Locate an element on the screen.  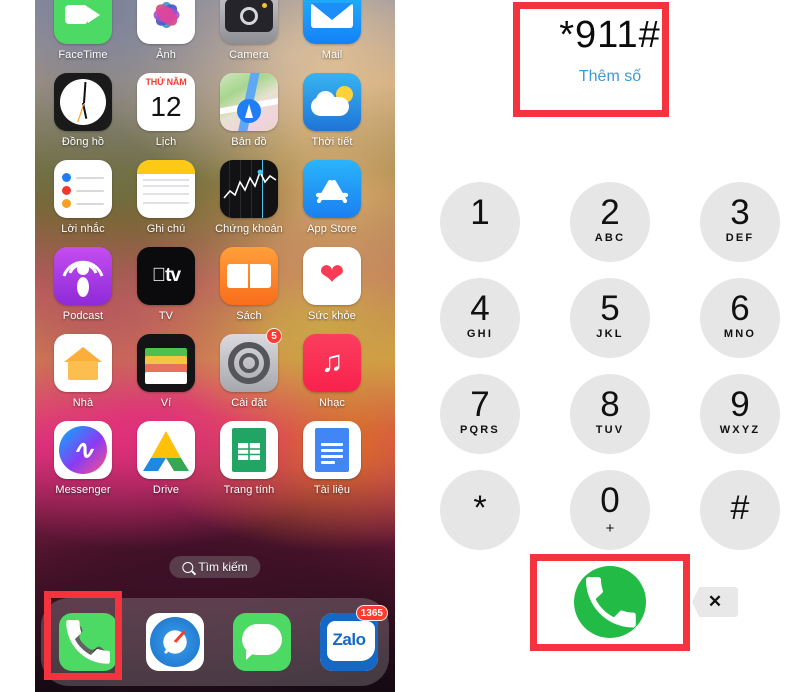
app-icon-messenger: ∿ Messenger is located at coordinates (83, 458).